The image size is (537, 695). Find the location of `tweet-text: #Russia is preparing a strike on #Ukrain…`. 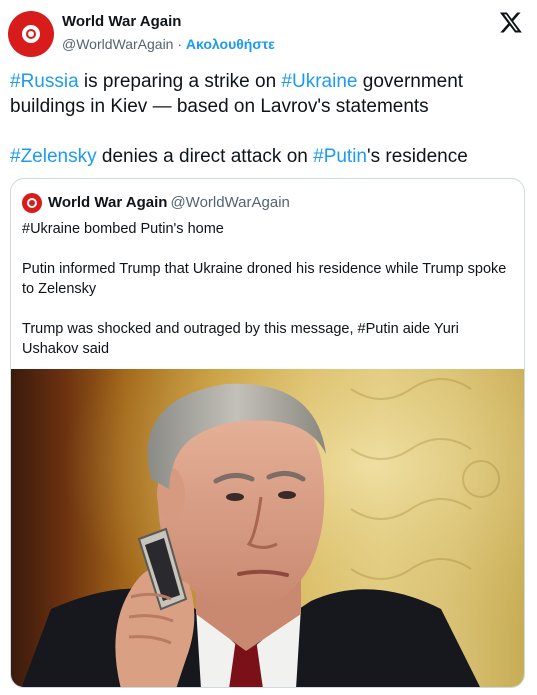

tweet-text: #Russia is preparing a strike on #Ukrain… is located at coordinates (267, 119).